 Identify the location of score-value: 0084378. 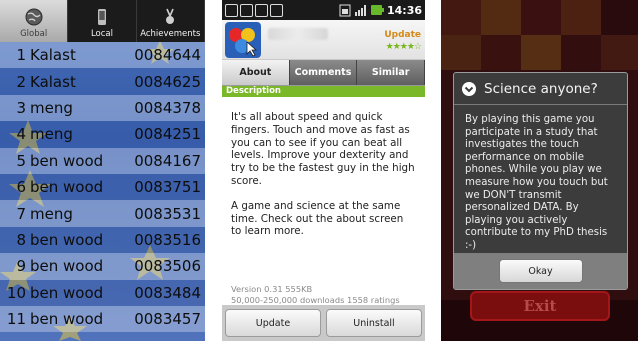
(167, 107).